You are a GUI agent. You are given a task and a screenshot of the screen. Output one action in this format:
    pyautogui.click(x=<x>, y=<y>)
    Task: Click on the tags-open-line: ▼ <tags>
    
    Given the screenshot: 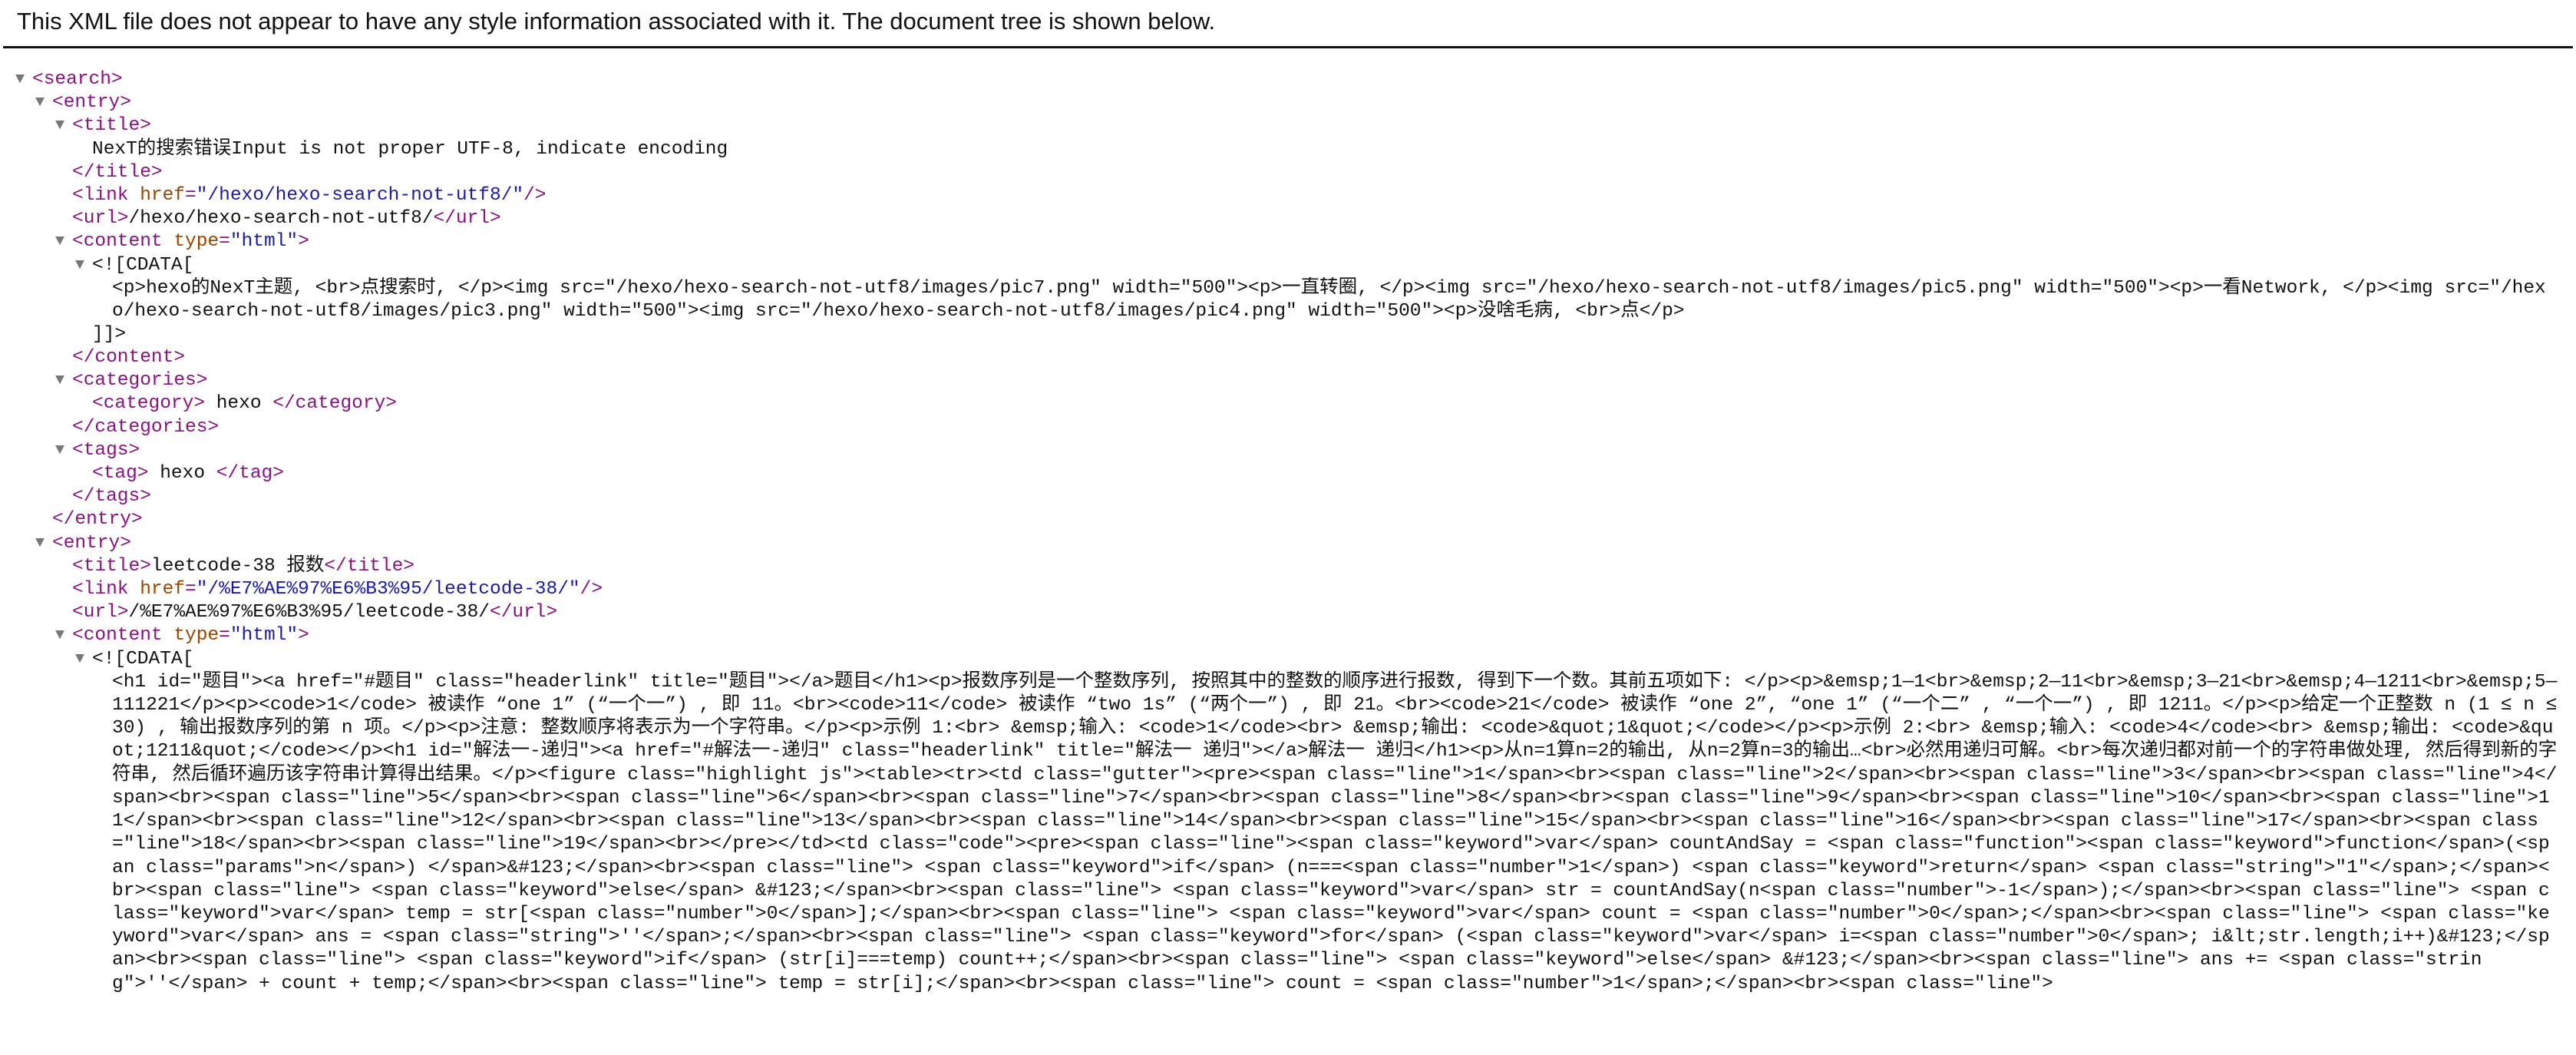 What is the action you would take?
    pyautogui.click(x=1308, y=450)
    